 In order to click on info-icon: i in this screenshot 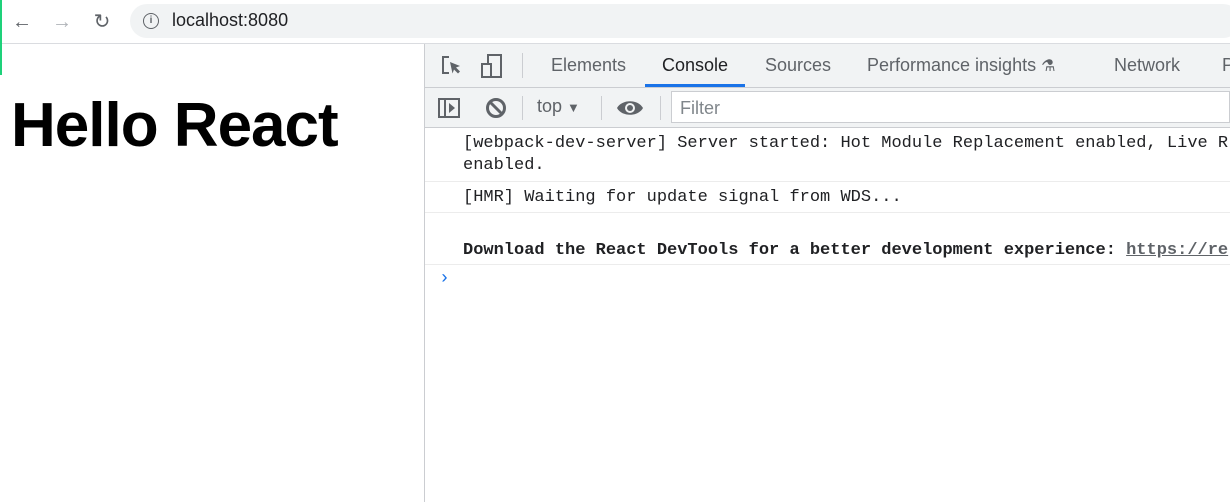, I will do `click(151, 21)`.